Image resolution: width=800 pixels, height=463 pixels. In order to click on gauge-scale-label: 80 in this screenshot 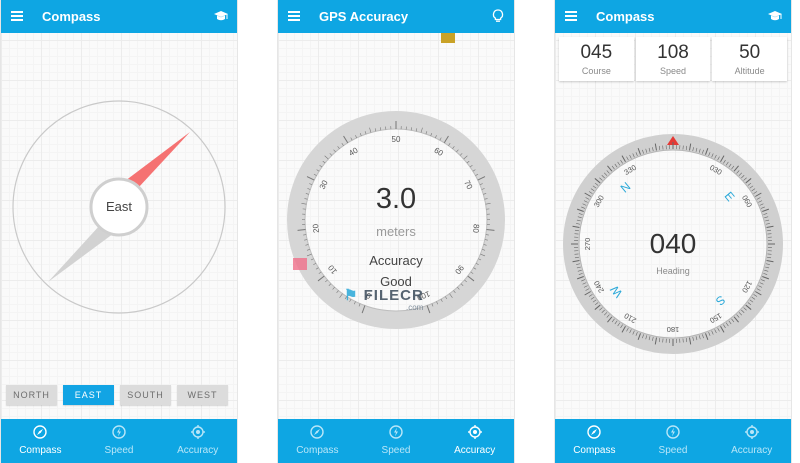, I will do `click(476, 229)`.